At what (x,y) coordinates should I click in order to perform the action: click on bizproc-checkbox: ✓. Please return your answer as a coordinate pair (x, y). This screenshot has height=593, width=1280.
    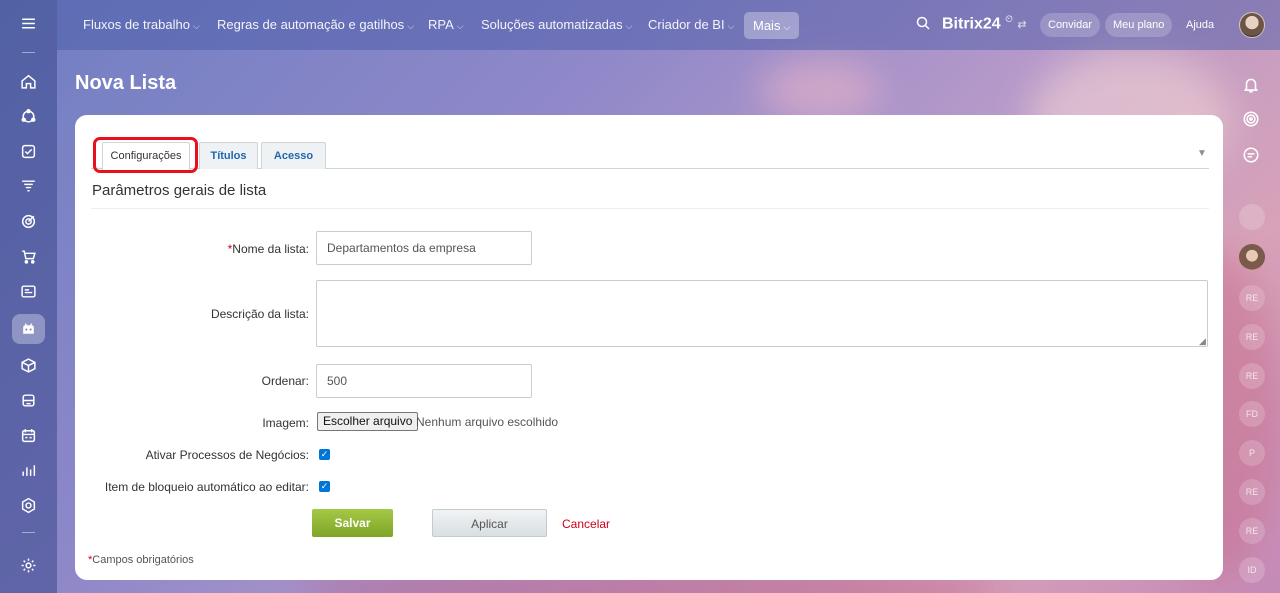
    Looking at the image, I should click on (324, 454).